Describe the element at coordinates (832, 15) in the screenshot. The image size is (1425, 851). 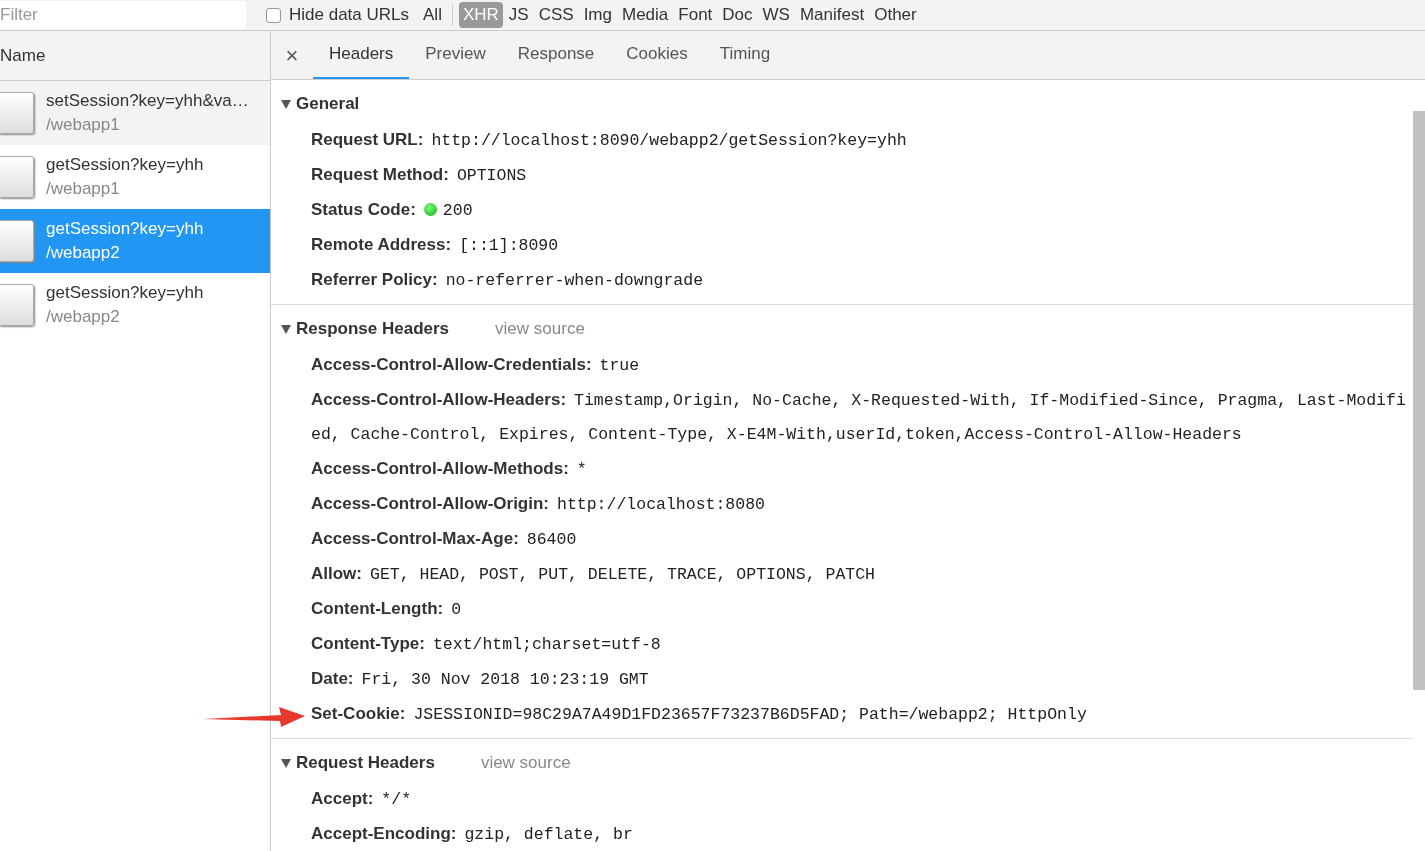
I see `type-filter: Manifest` at that location.